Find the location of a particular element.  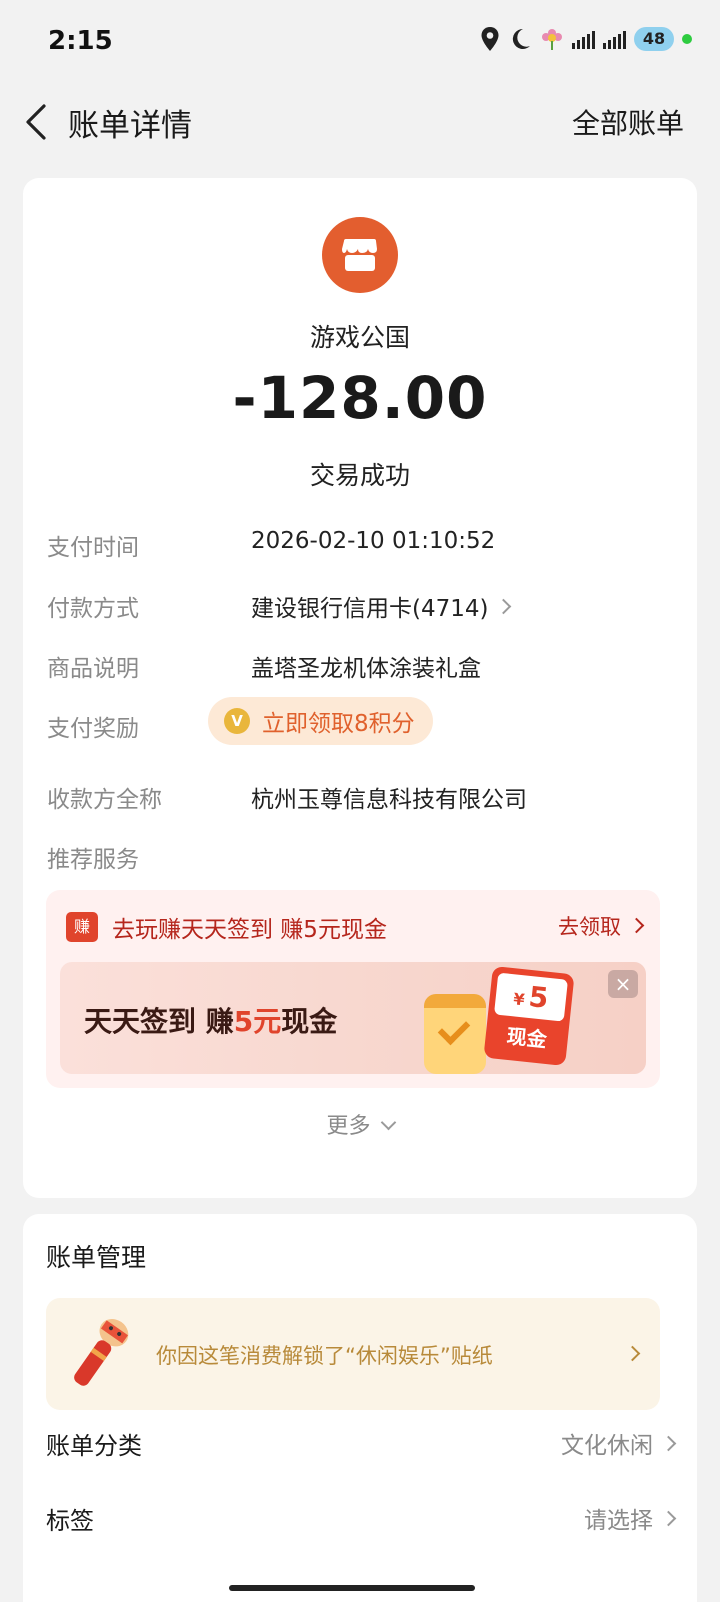

currency-symbol: ¥ is located at coordinates (519, 999).